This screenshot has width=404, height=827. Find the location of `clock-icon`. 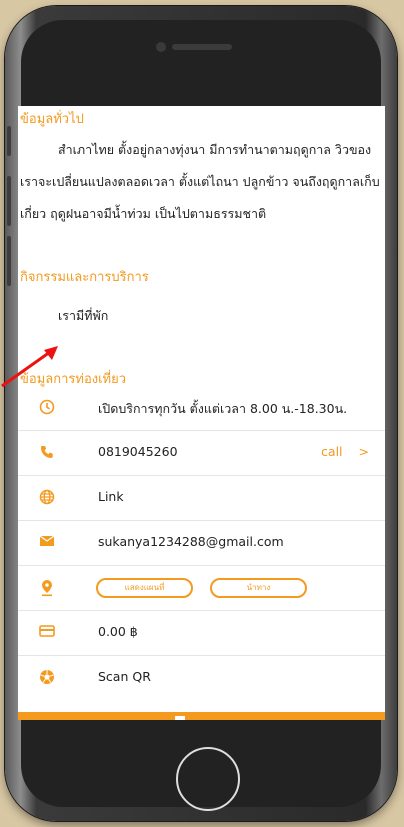

clock-icon is located at coordinates (47, 408).